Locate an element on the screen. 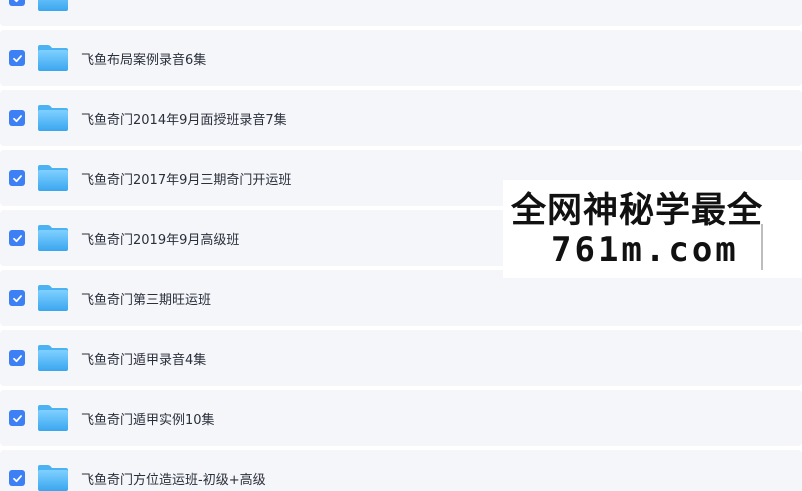 The width and height of the screenshot is (802, 491). watermark-divider is located at coordinates (762, 247).